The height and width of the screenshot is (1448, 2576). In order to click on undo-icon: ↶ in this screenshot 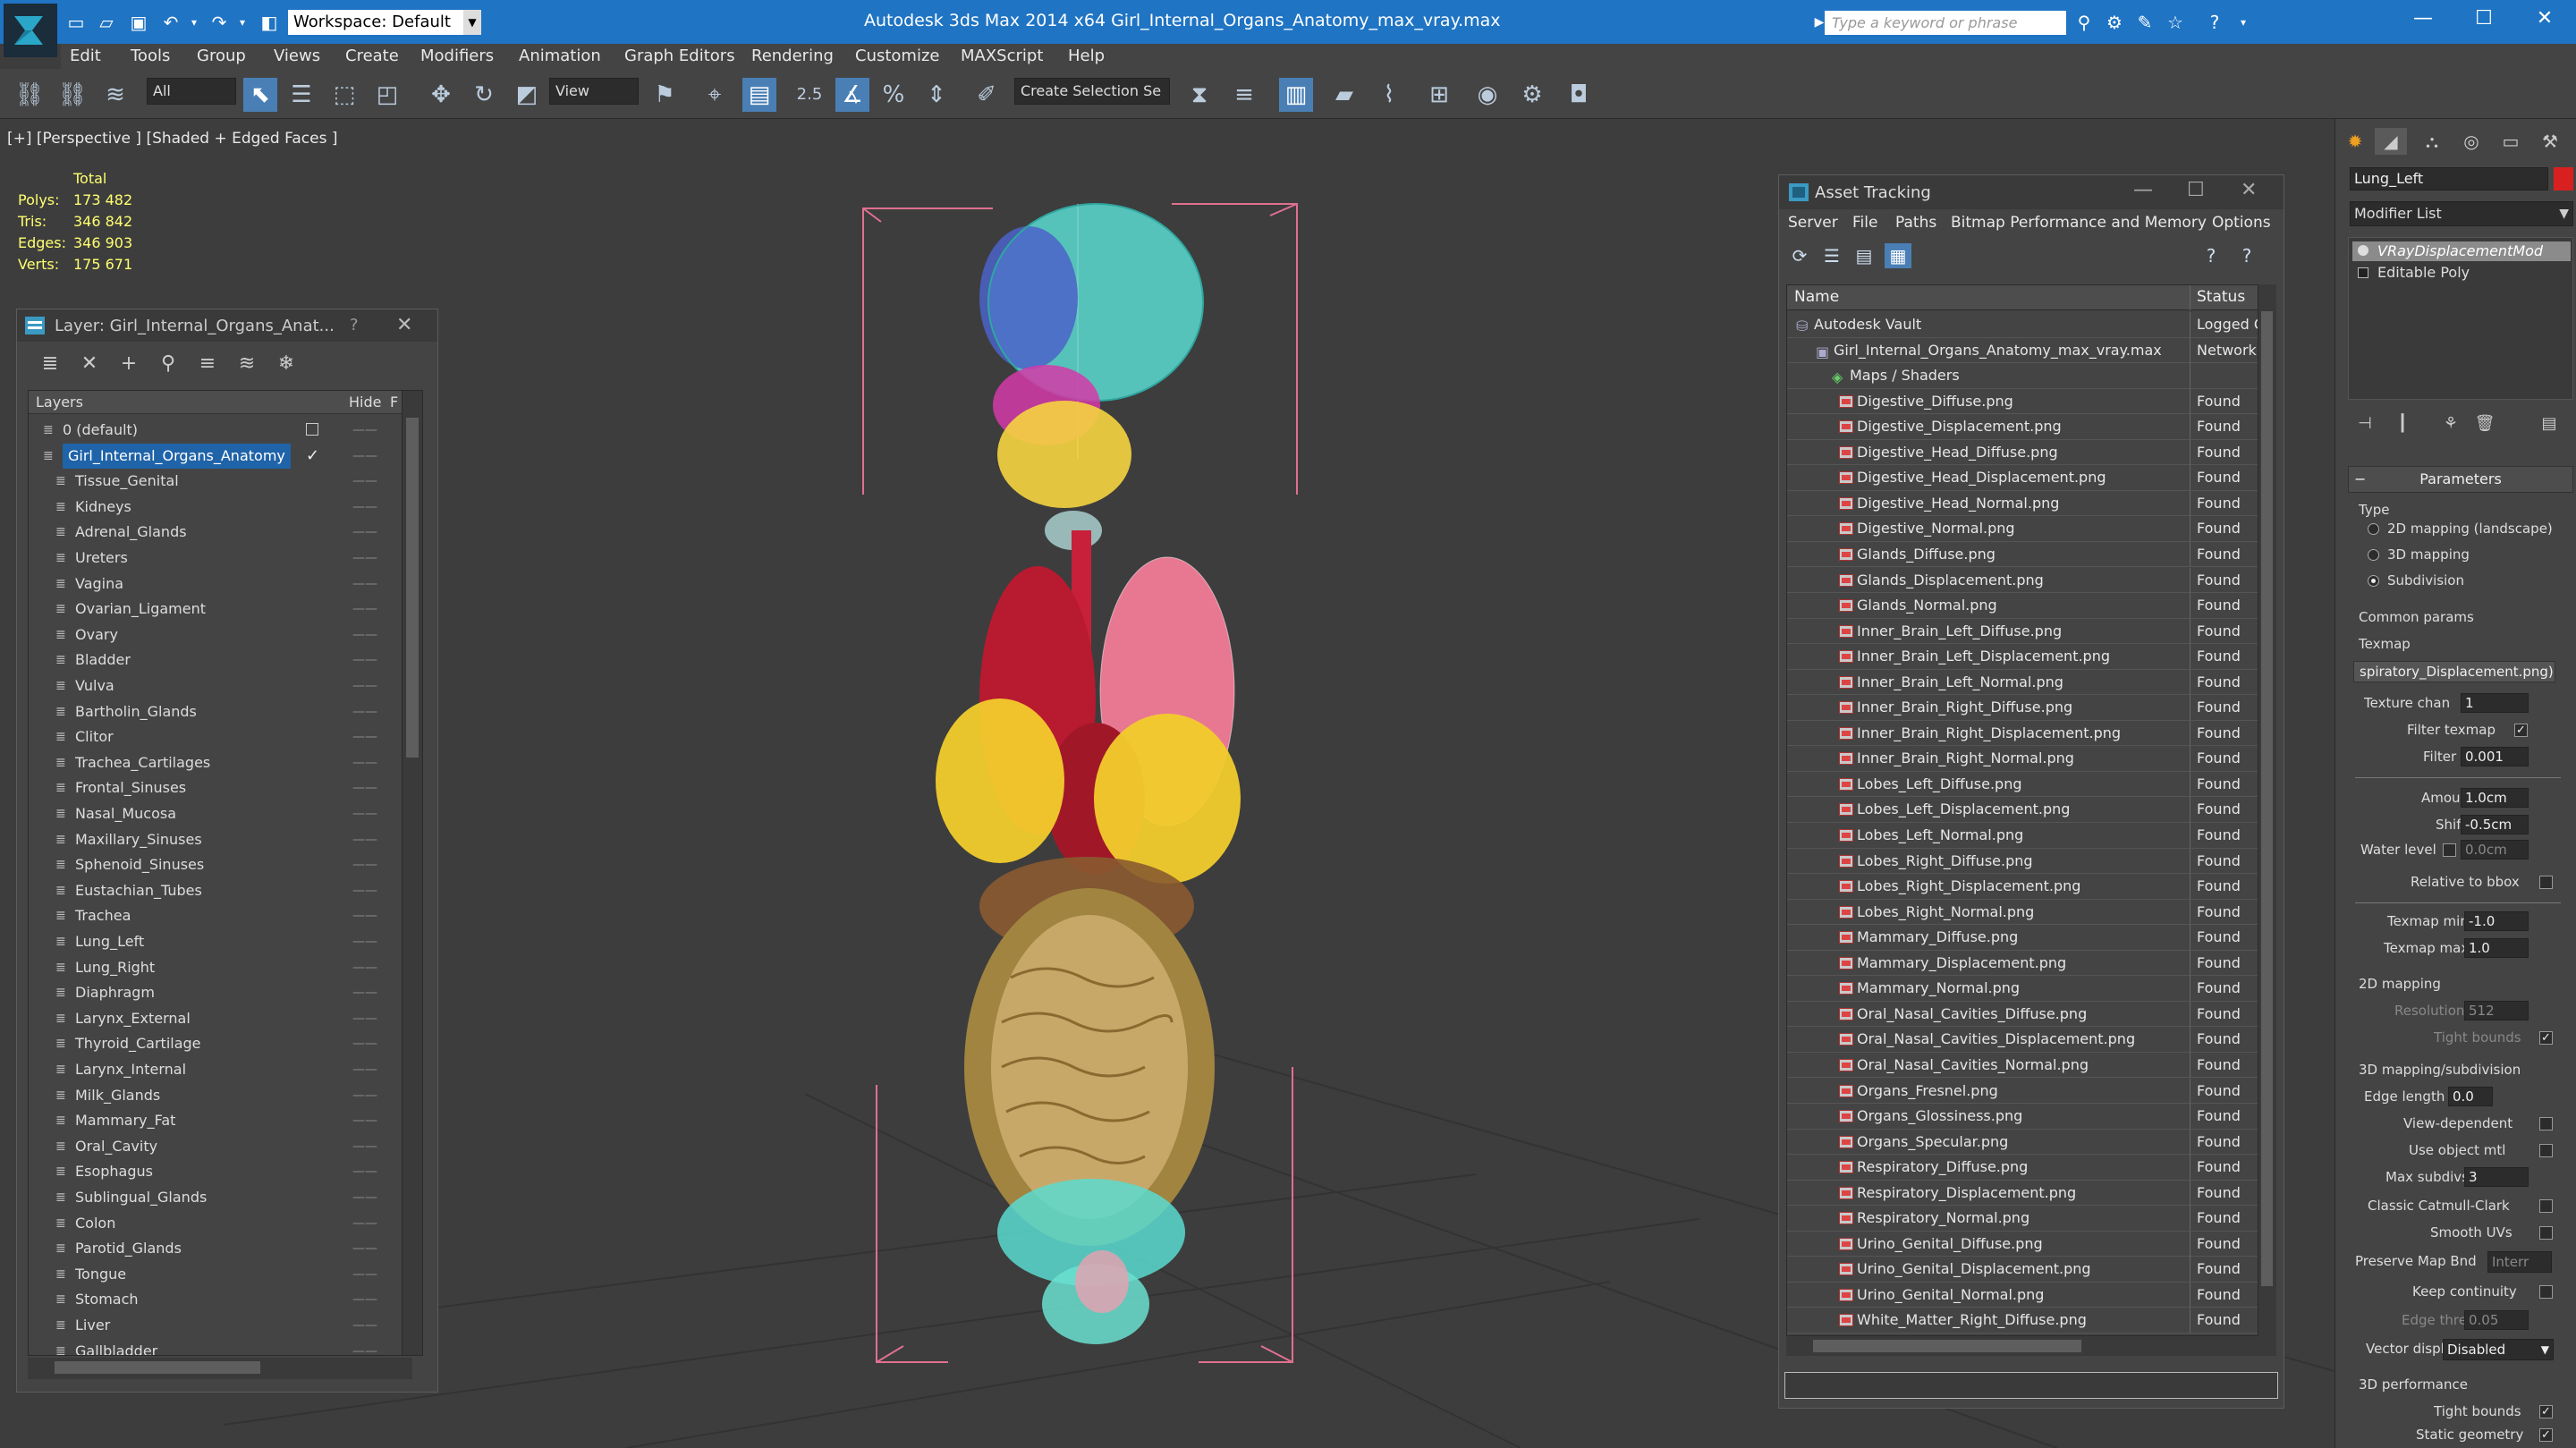, I will do `click(170, 22)`.